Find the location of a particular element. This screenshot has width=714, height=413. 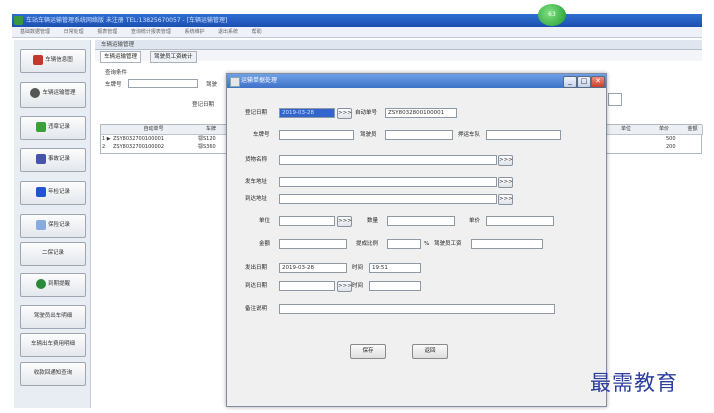

arrive-date-picker-button: >>> is located at coordinates (344, 286).